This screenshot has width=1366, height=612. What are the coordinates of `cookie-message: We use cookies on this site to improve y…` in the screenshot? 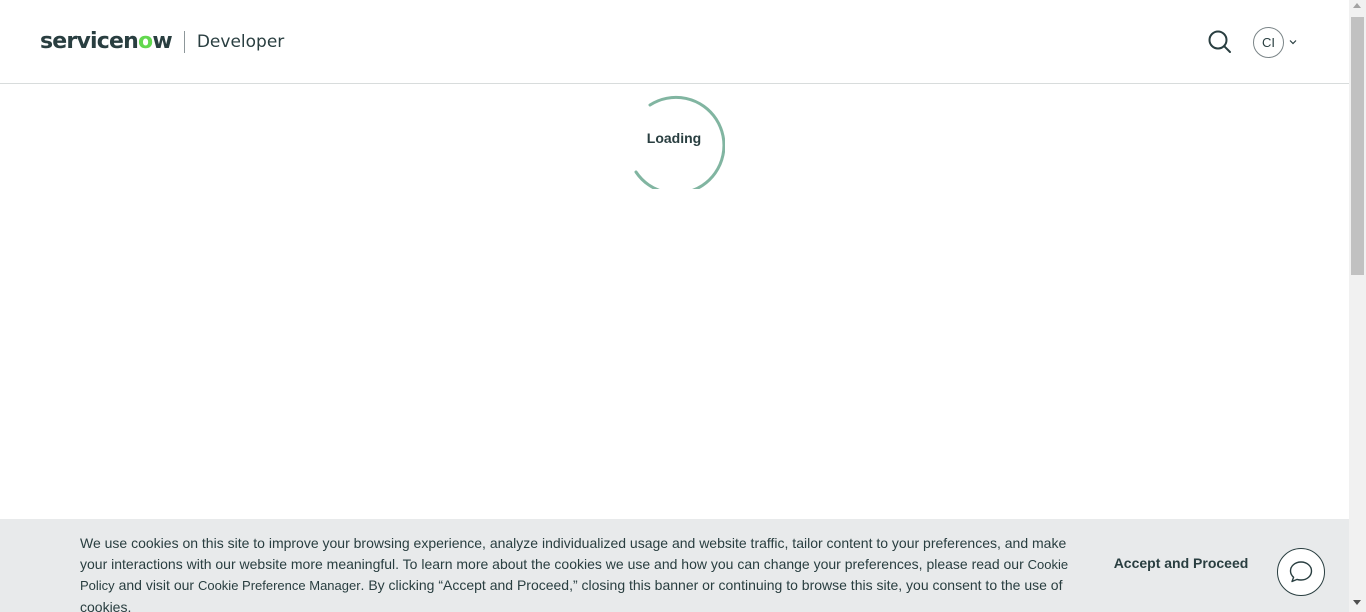 It's located at (574, 573).